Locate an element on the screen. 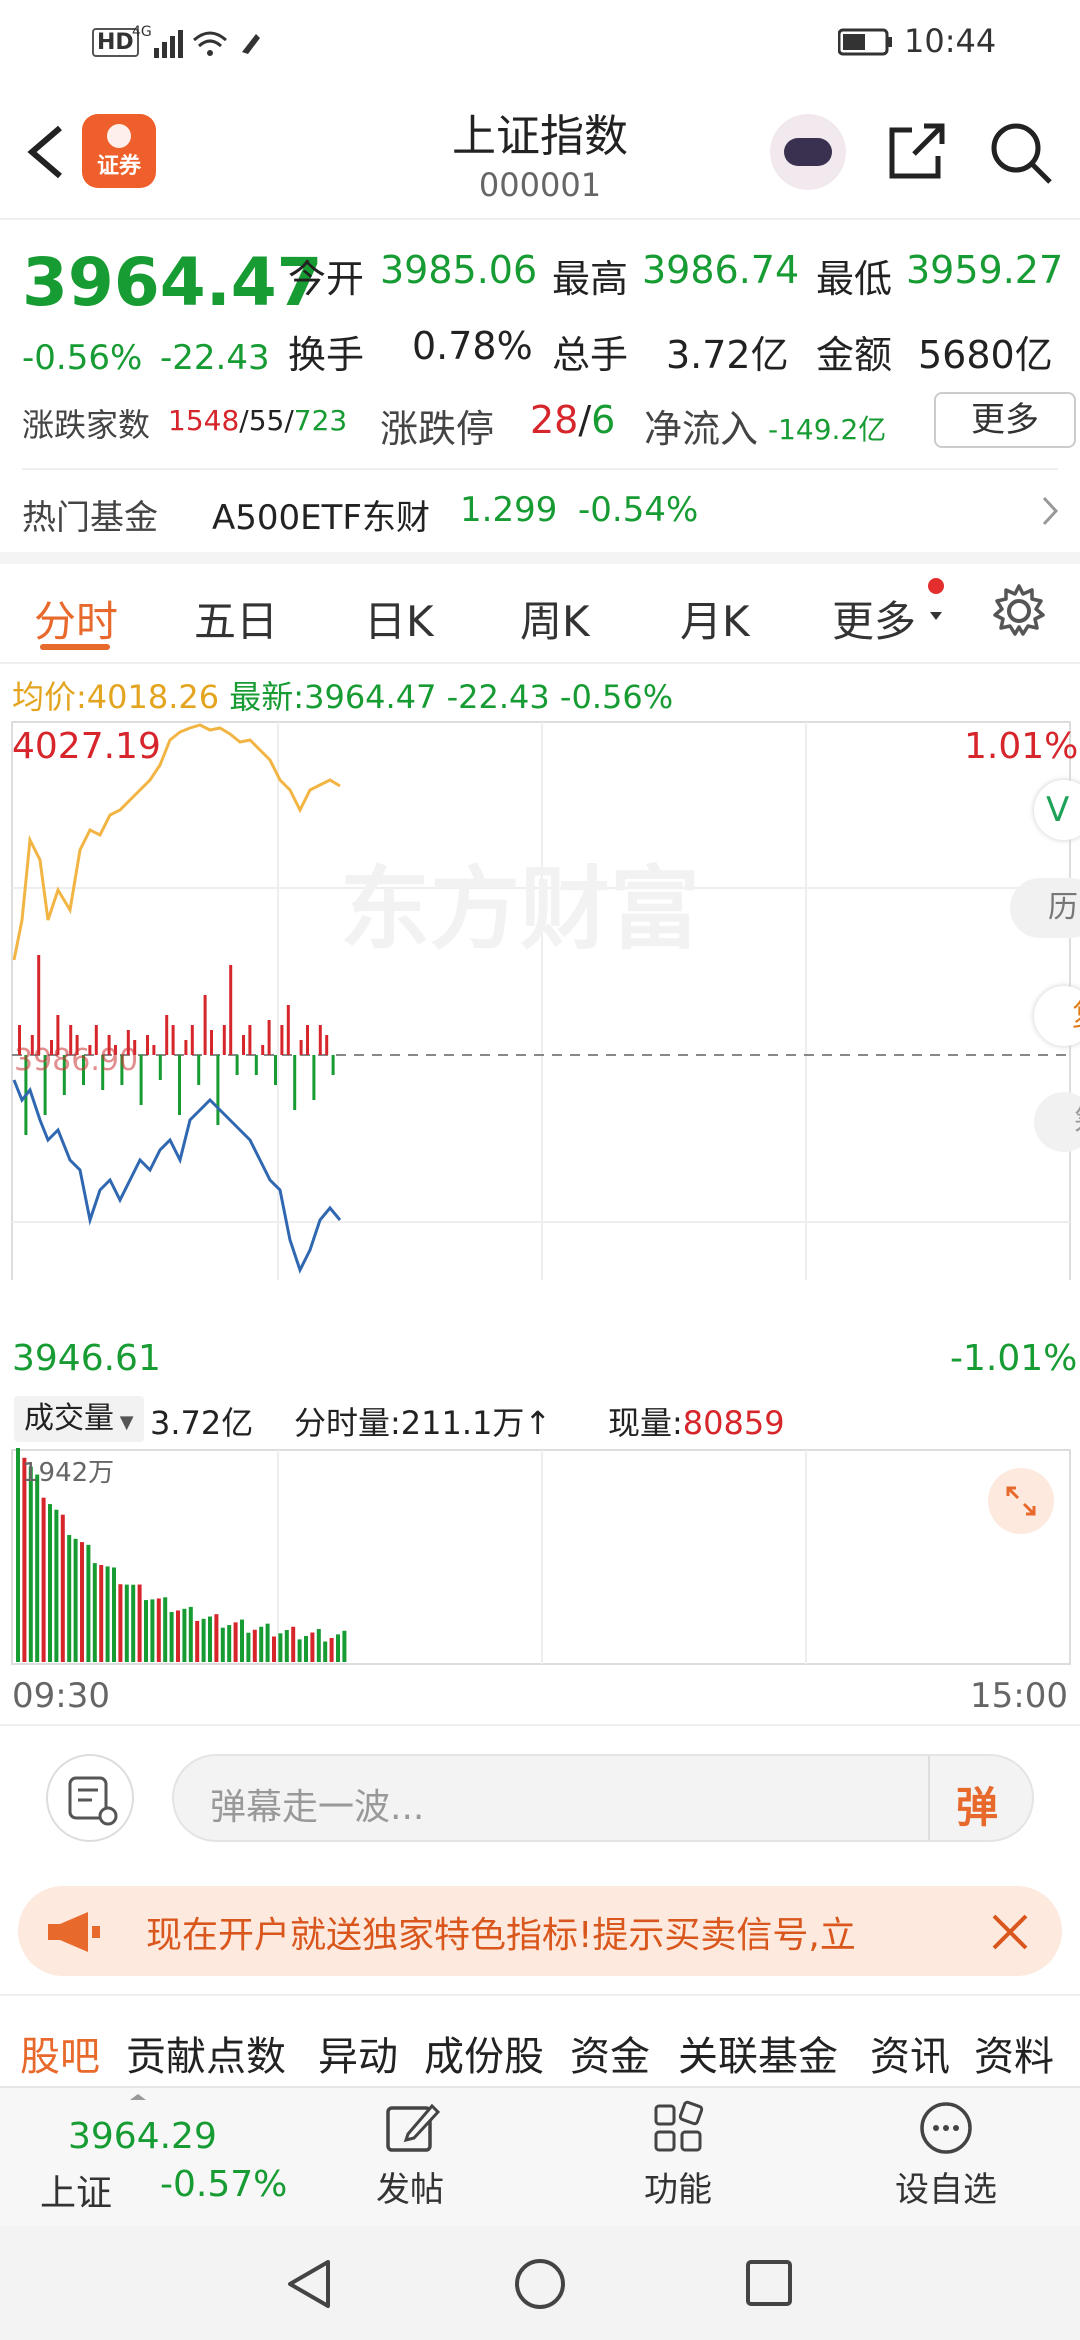 This screenshot has height=2340, width=1080. tab-capital: 资金 is located at coordinates (610, 2053).